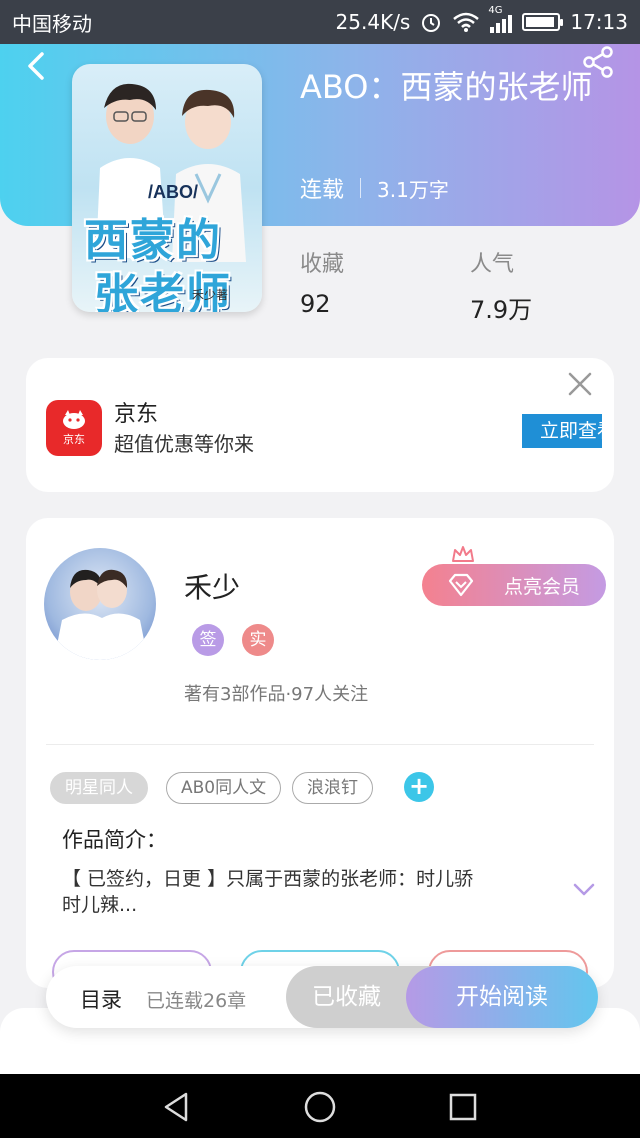 This screenshot has width=640, height=1138. Describe the element at coordinates (320, 22) in the screenshot. I see `status-bar: 中国移动 25.4K/s 4G 17:13` at that location.